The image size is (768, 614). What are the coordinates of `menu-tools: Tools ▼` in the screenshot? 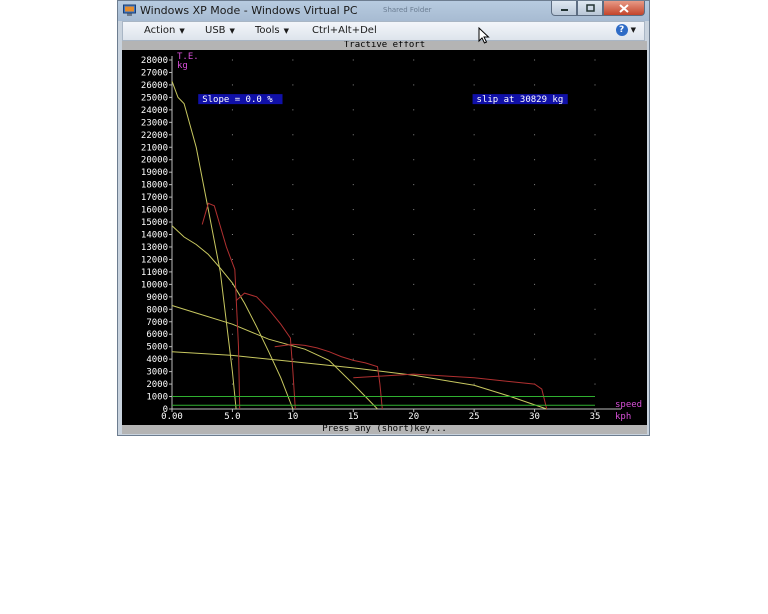 It's located at (272, 30).